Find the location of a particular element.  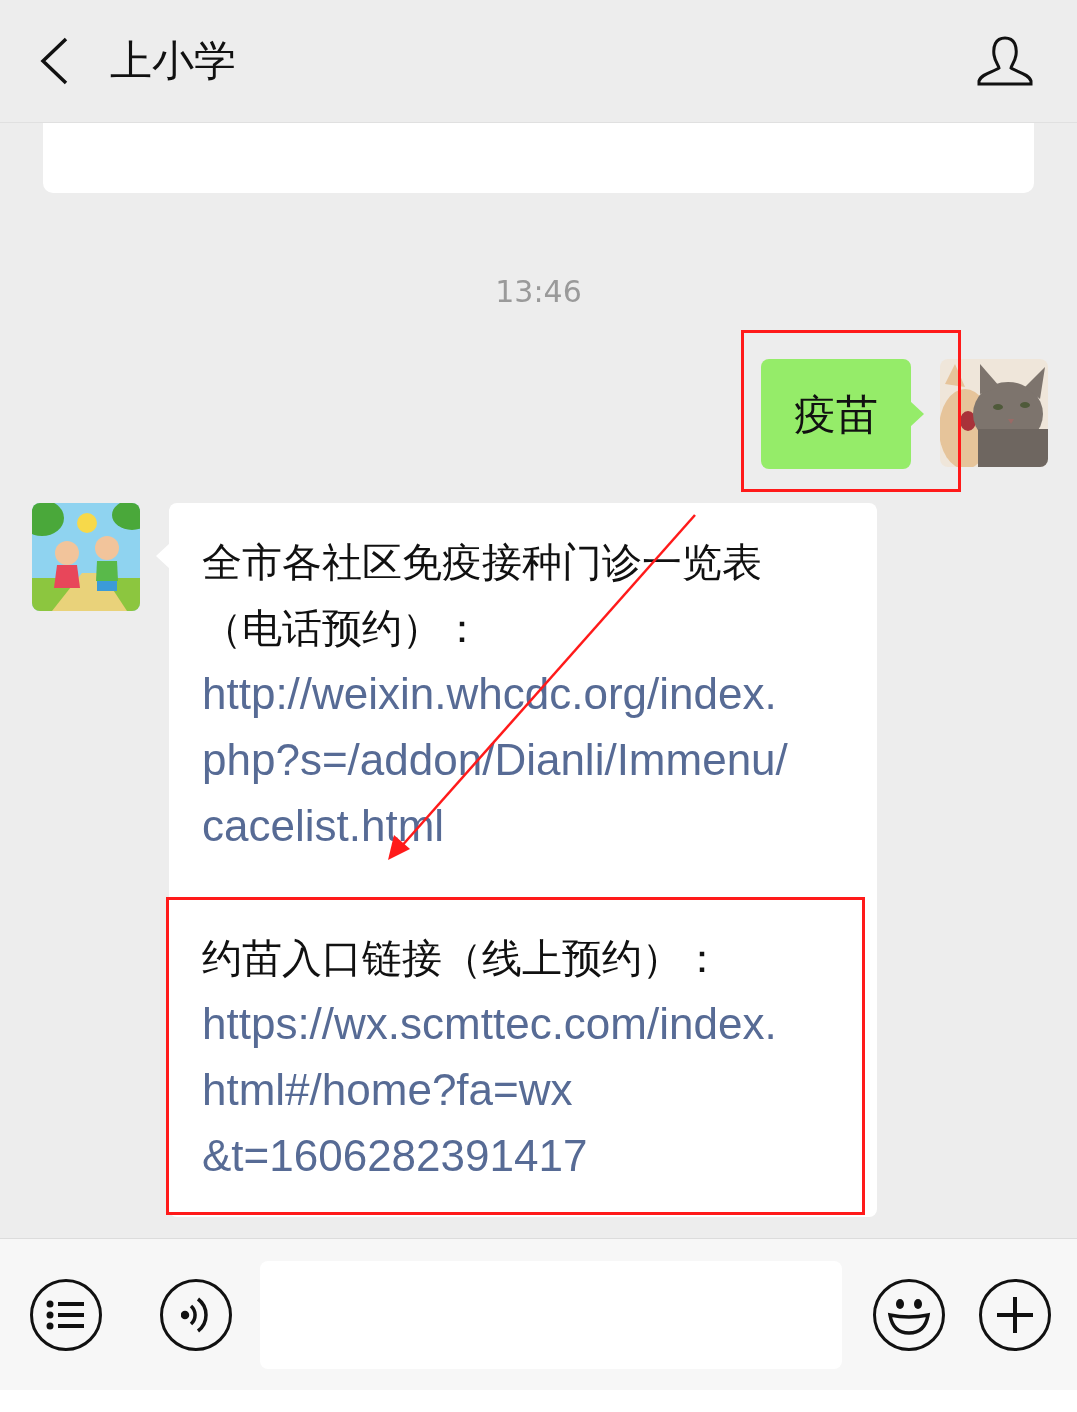

message-link: html#/home?fa=wx is located at coordinates (387, 1090).